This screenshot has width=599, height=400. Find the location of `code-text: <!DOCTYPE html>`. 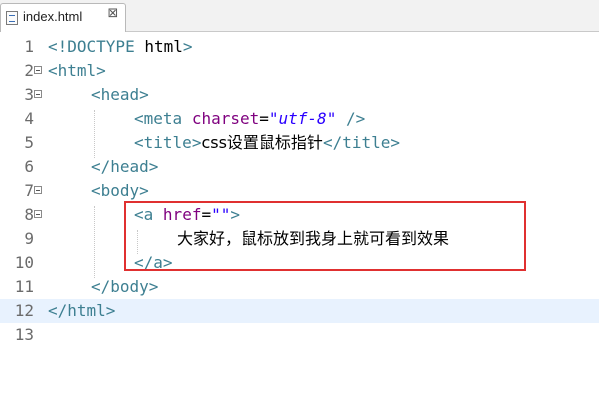

code-text: <!DOCTYPE html> is located at coordinates (120, 47).